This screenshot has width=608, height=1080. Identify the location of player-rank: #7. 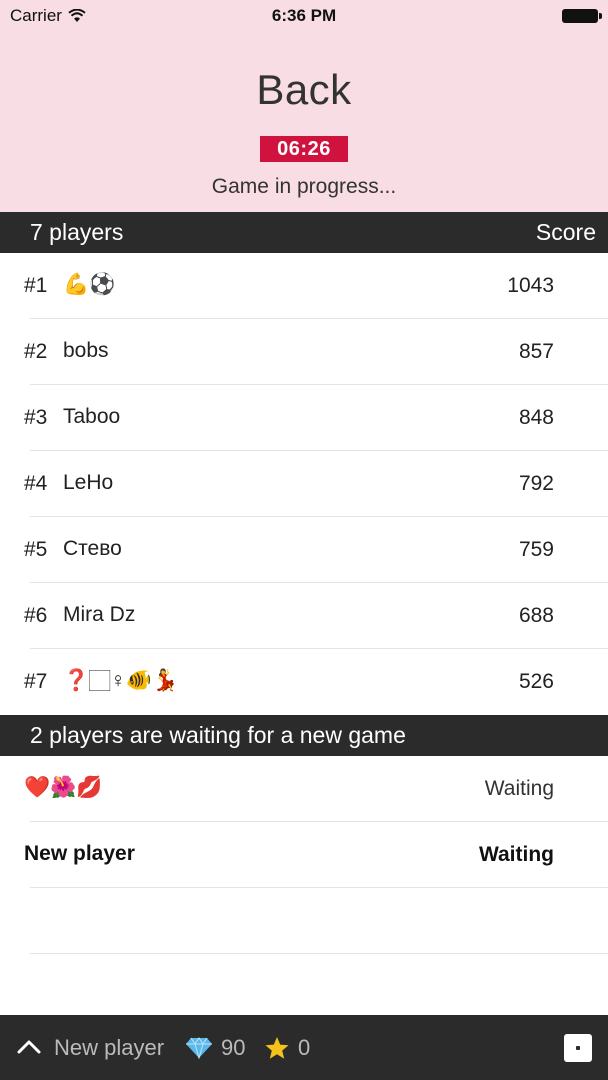
(36, 681).